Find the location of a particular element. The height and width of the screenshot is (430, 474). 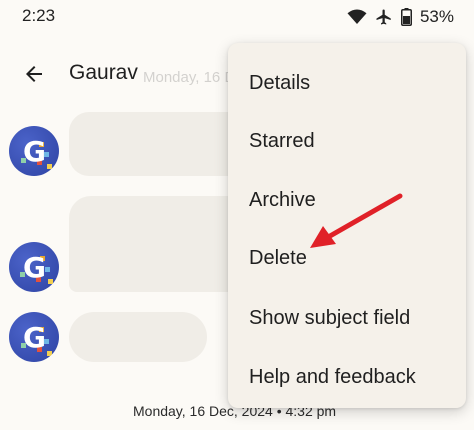

arrow-back-icon is located at coordinates (34, 76).